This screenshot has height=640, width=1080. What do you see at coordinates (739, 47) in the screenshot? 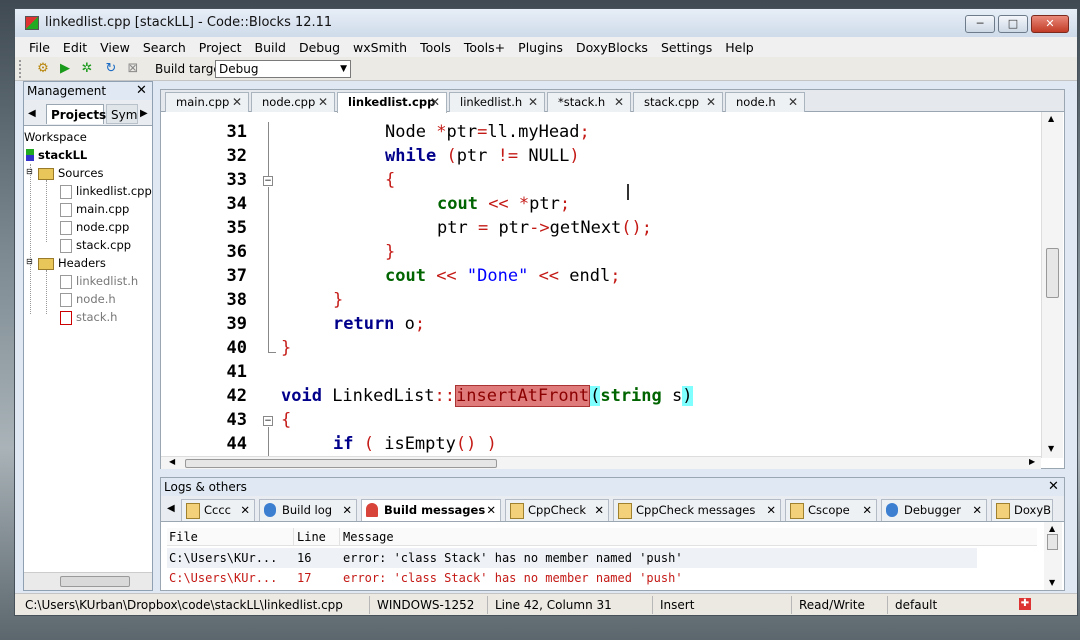
I see `menu-help: Help` at bounding box center [739, 47].